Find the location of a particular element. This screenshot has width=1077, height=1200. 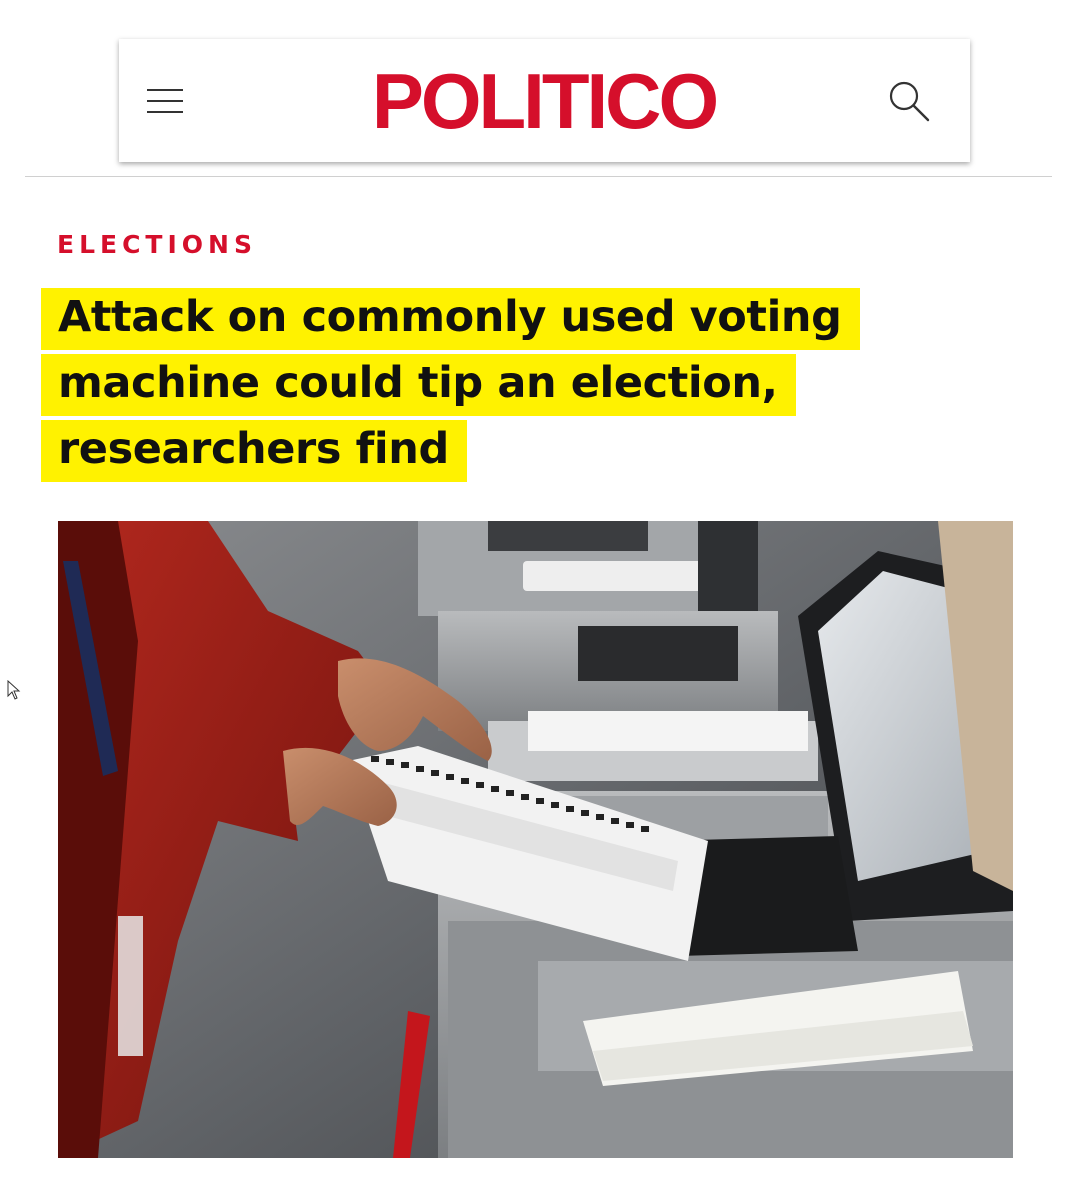

site-logo: POLITICO is located at coordinates (544, 101).